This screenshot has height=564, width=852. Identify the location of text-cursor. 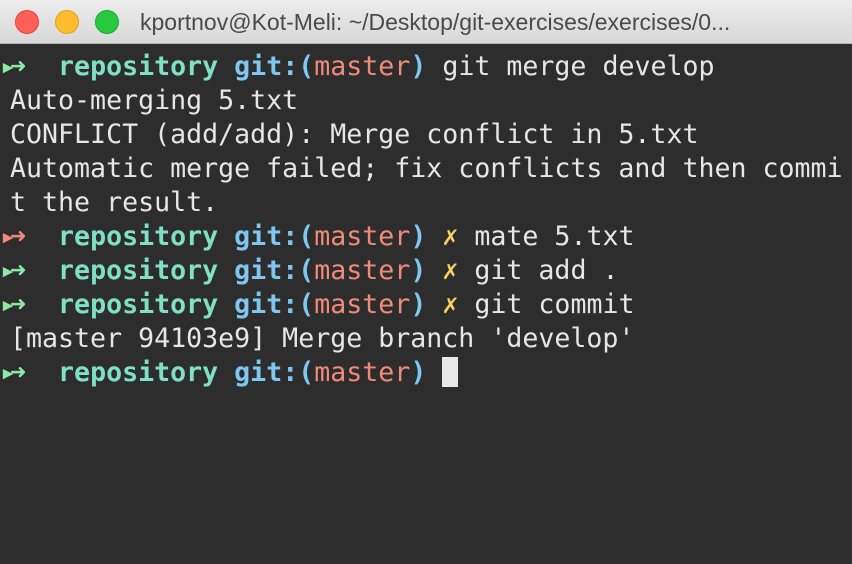
(450, 372).